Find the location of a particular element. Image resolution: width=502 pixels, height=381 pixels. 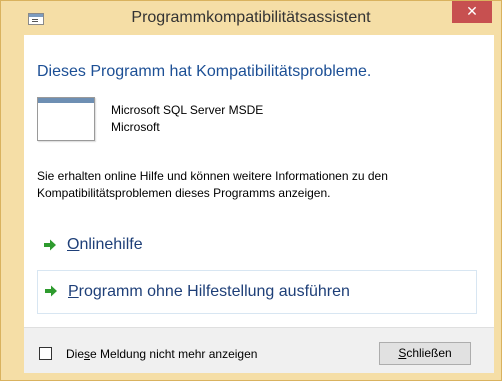

application-window-icon is located at coordinates (36, 19).